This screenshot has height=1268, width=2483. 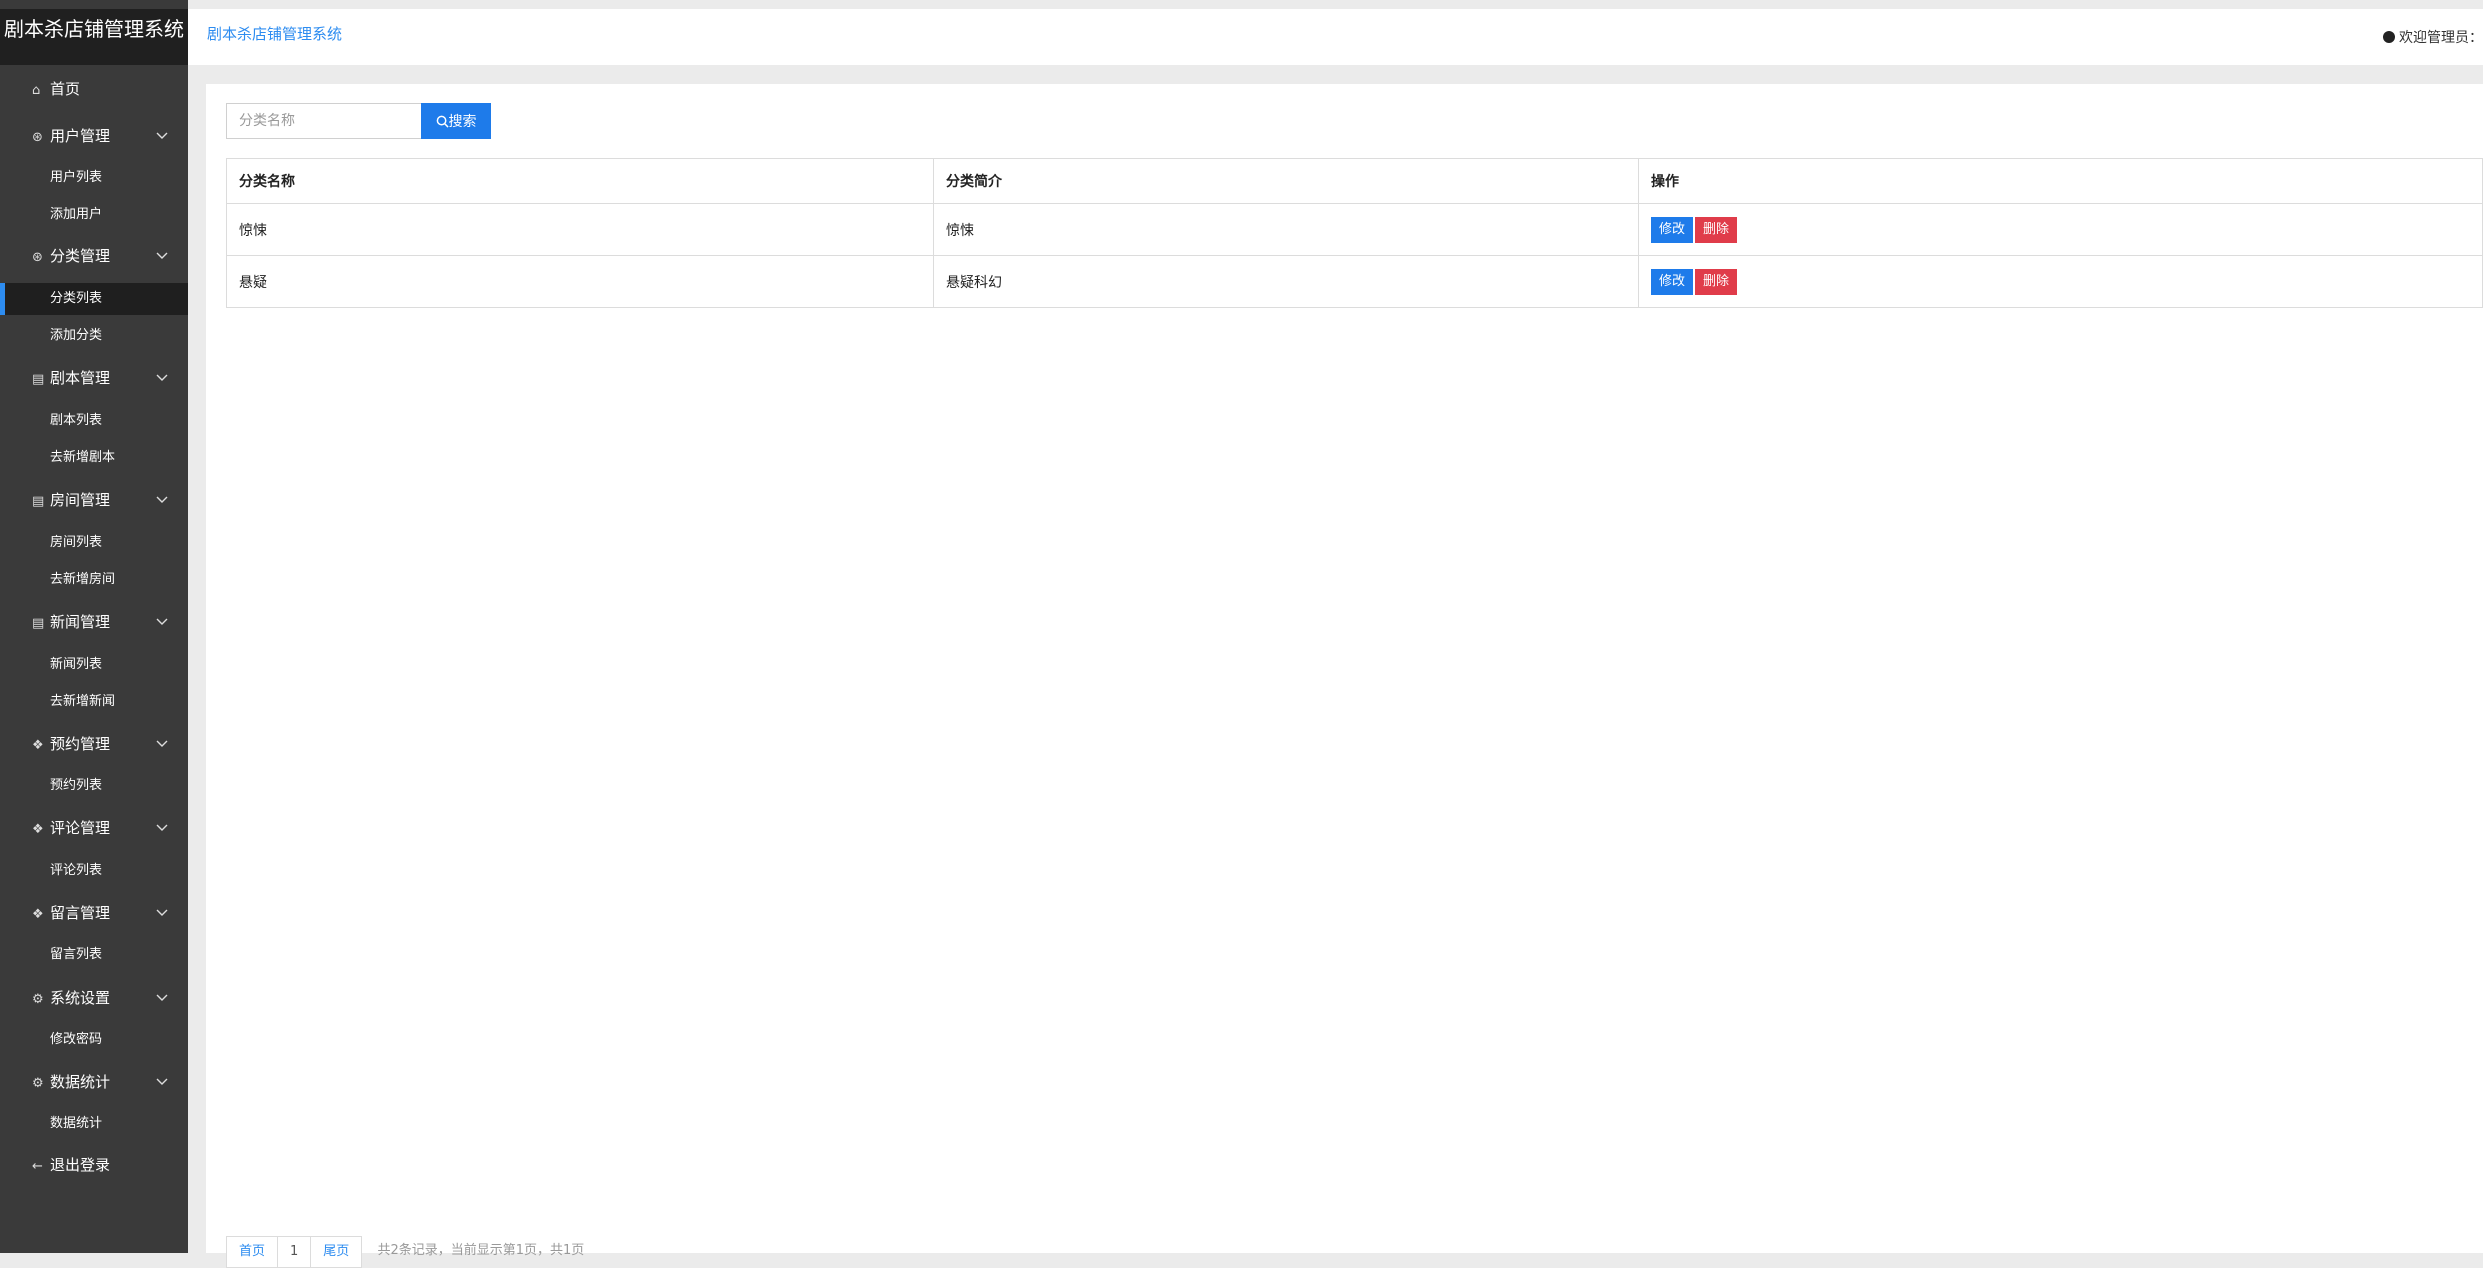 I want to click on page-number-button: 1, so click(x=294, y=1252).